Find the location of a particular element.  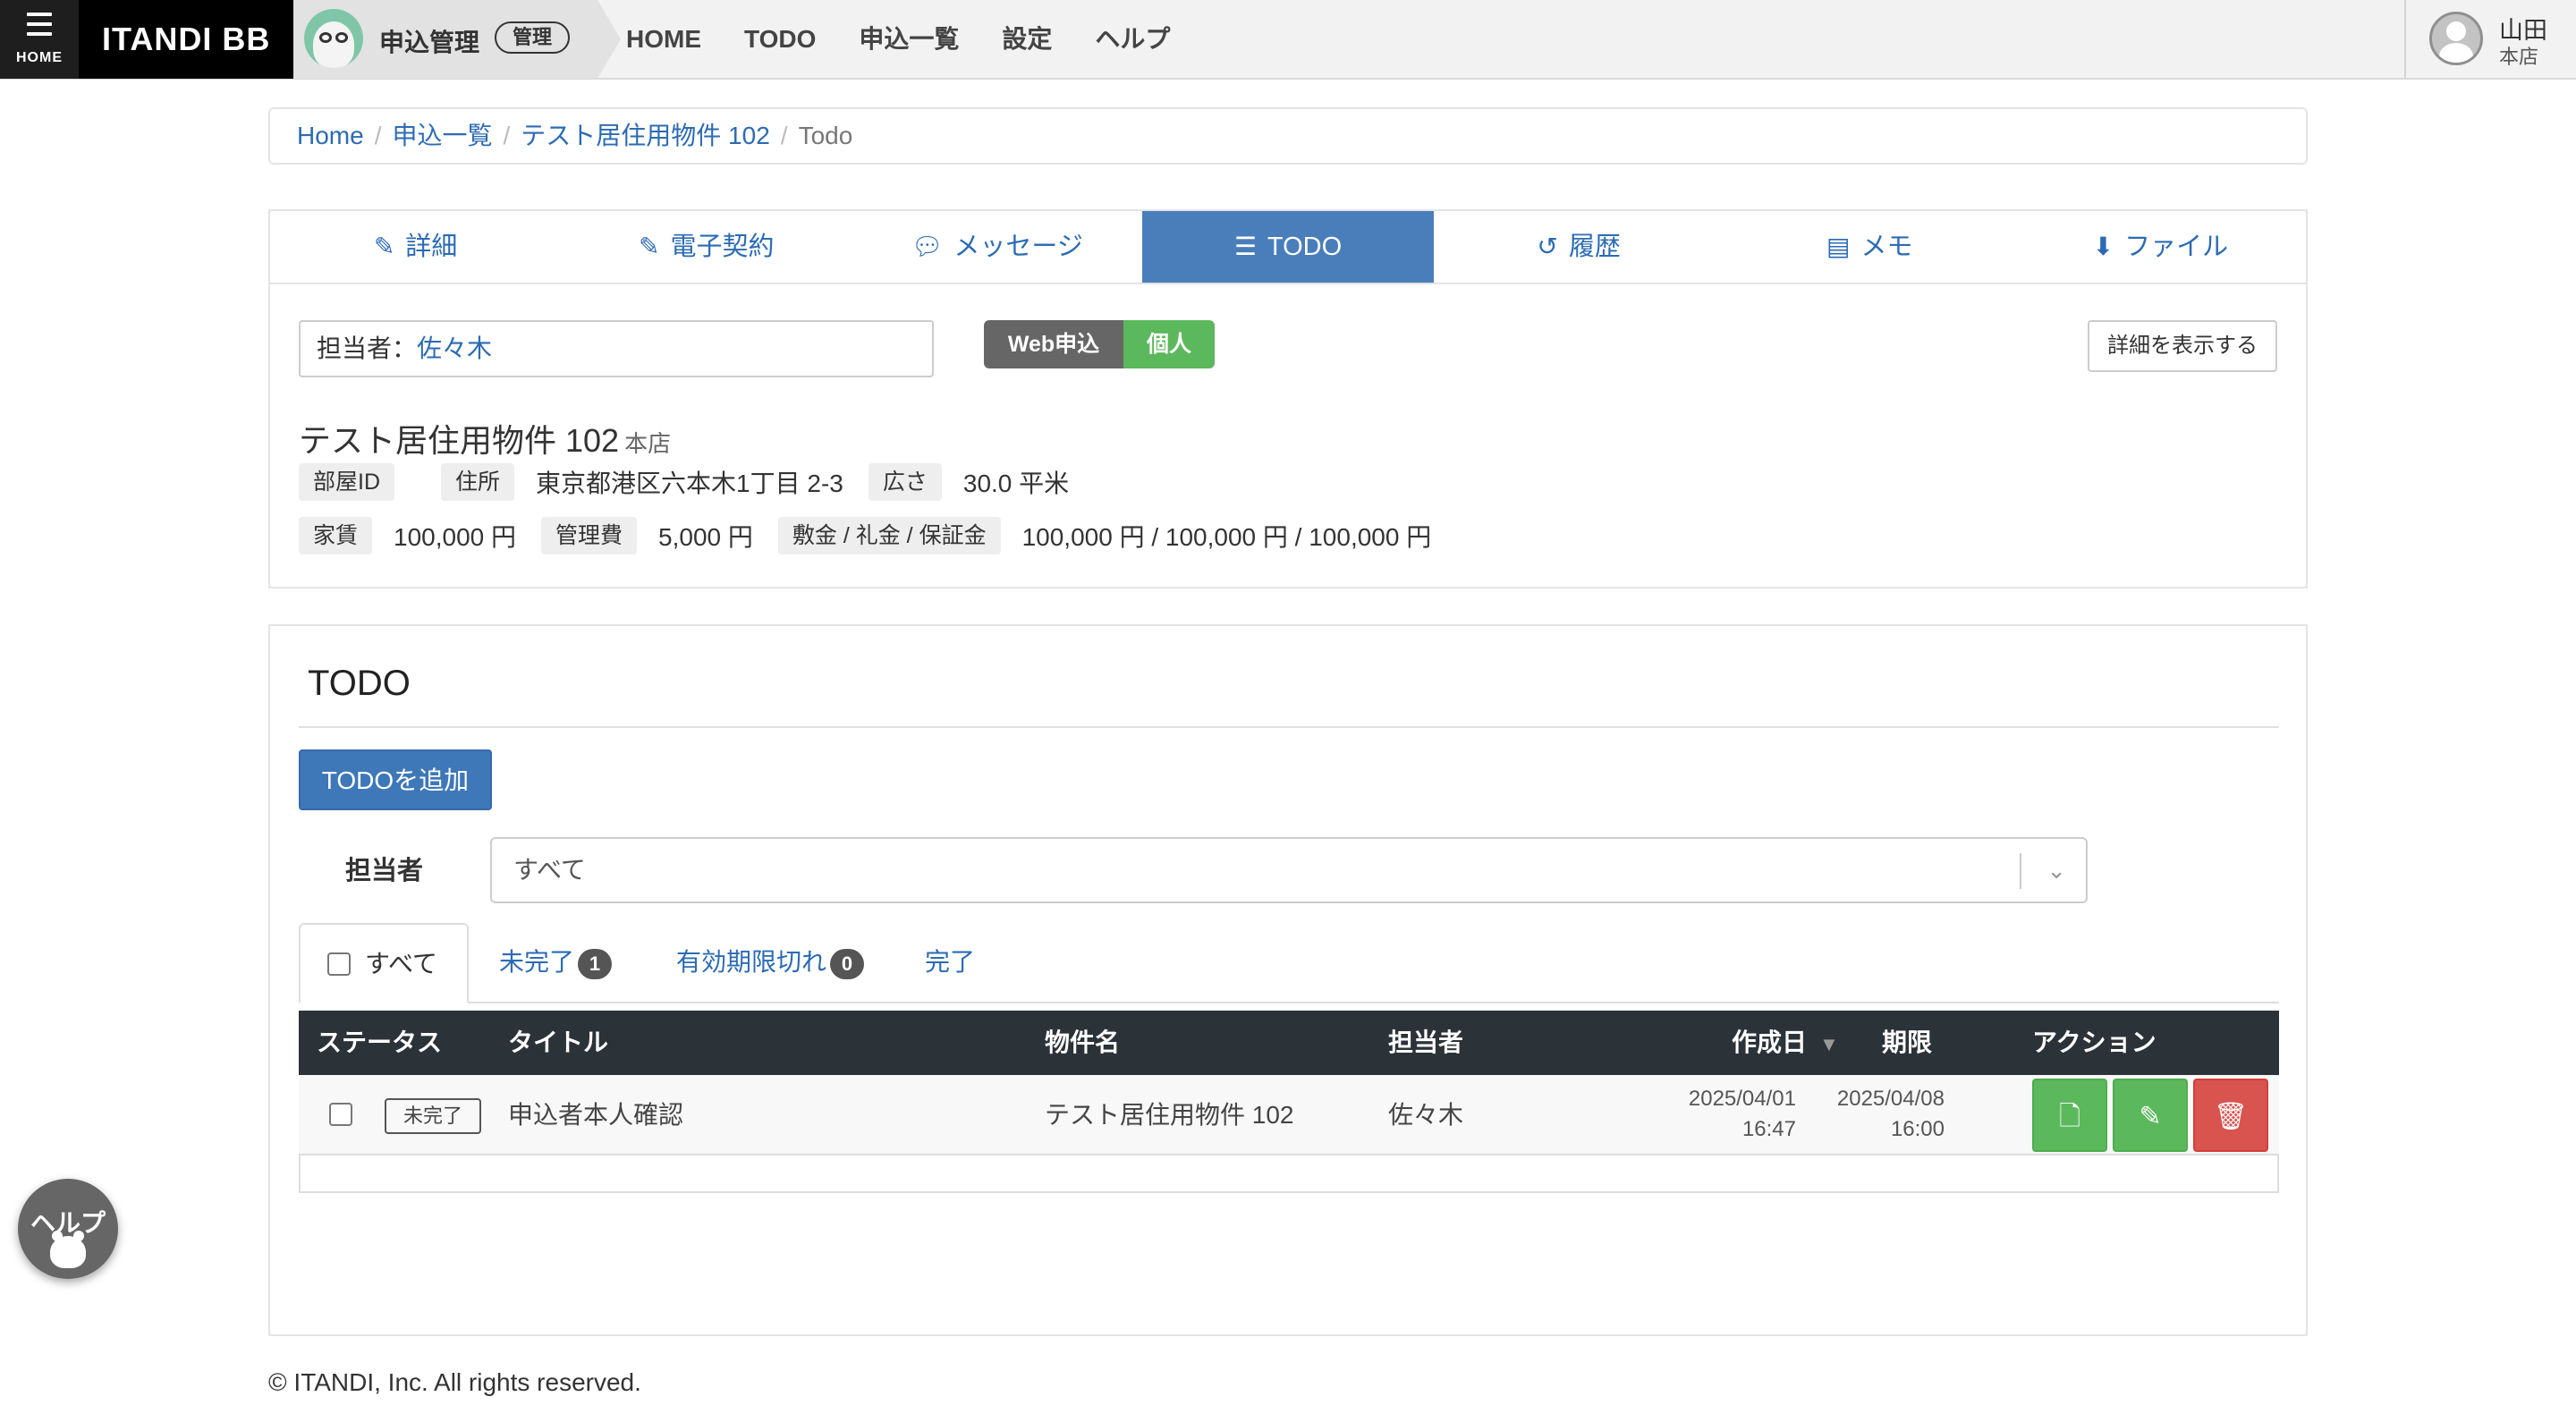

app-switcher: 申込管理 管理 is located at coordinates (457, 39).